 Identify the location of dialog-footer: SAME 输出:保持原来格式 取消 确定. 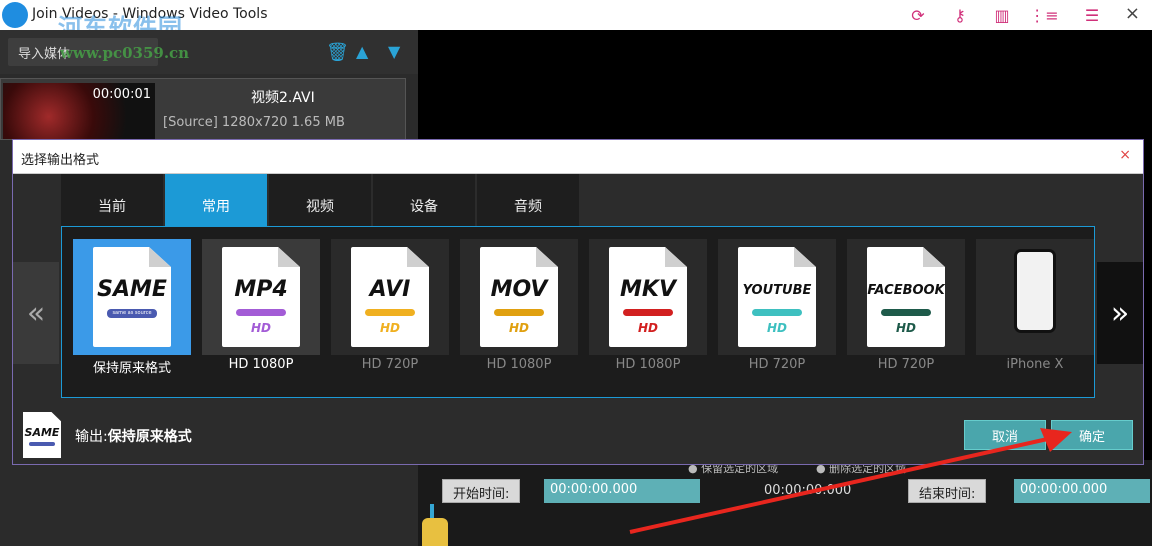
(578, 434).